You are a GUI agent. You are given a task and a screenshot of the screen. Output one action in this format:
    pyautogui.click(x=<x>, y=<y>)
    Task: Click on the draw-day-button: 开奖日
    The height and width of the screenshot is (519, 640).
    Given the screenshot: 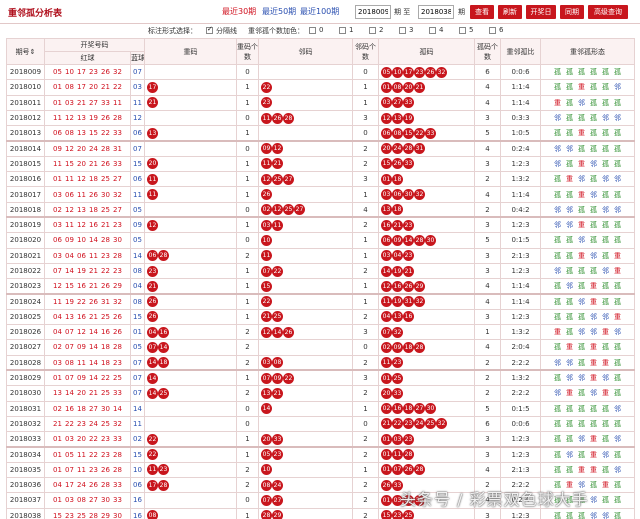 What is the action you would take?
    pyautogui.click(x=541, y=12)
    